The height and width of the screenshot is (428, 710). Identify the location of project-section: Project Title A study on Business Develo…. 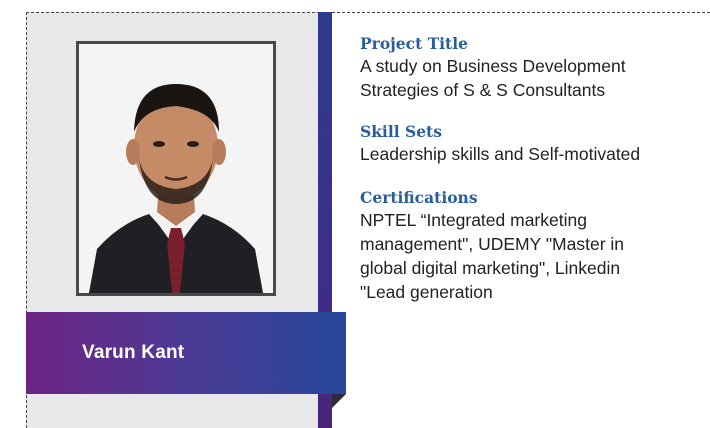
(535, 68).